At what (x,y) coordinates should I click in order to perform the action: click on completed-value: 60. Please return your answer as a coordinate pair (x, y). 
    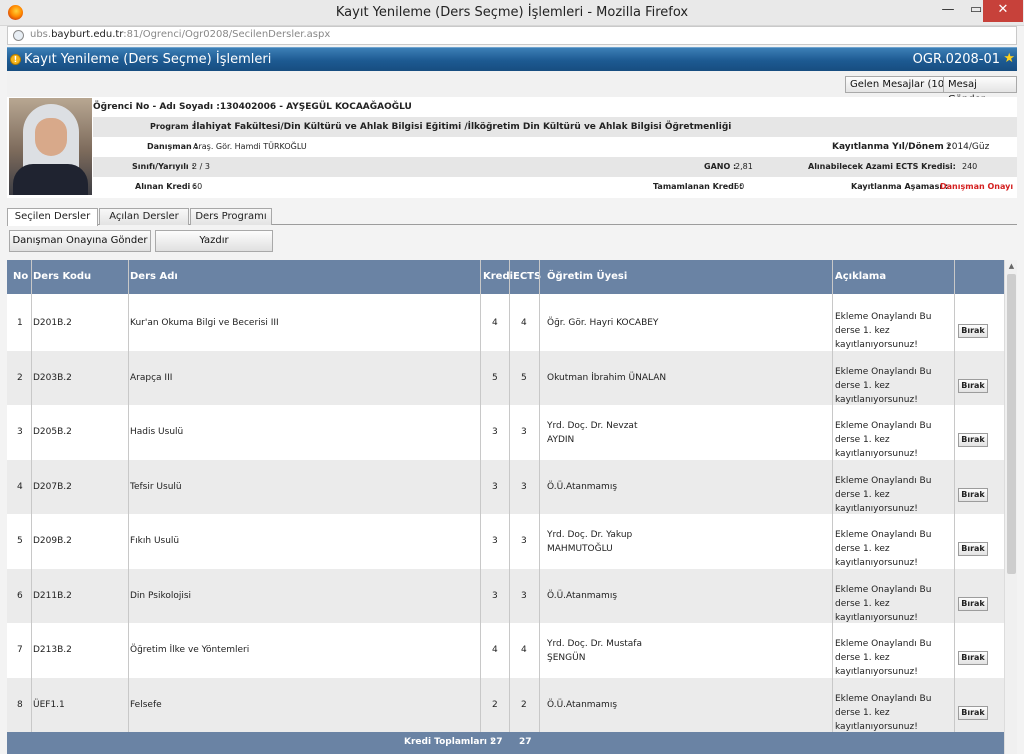
    Looking at the image, I should click on (739, 186).